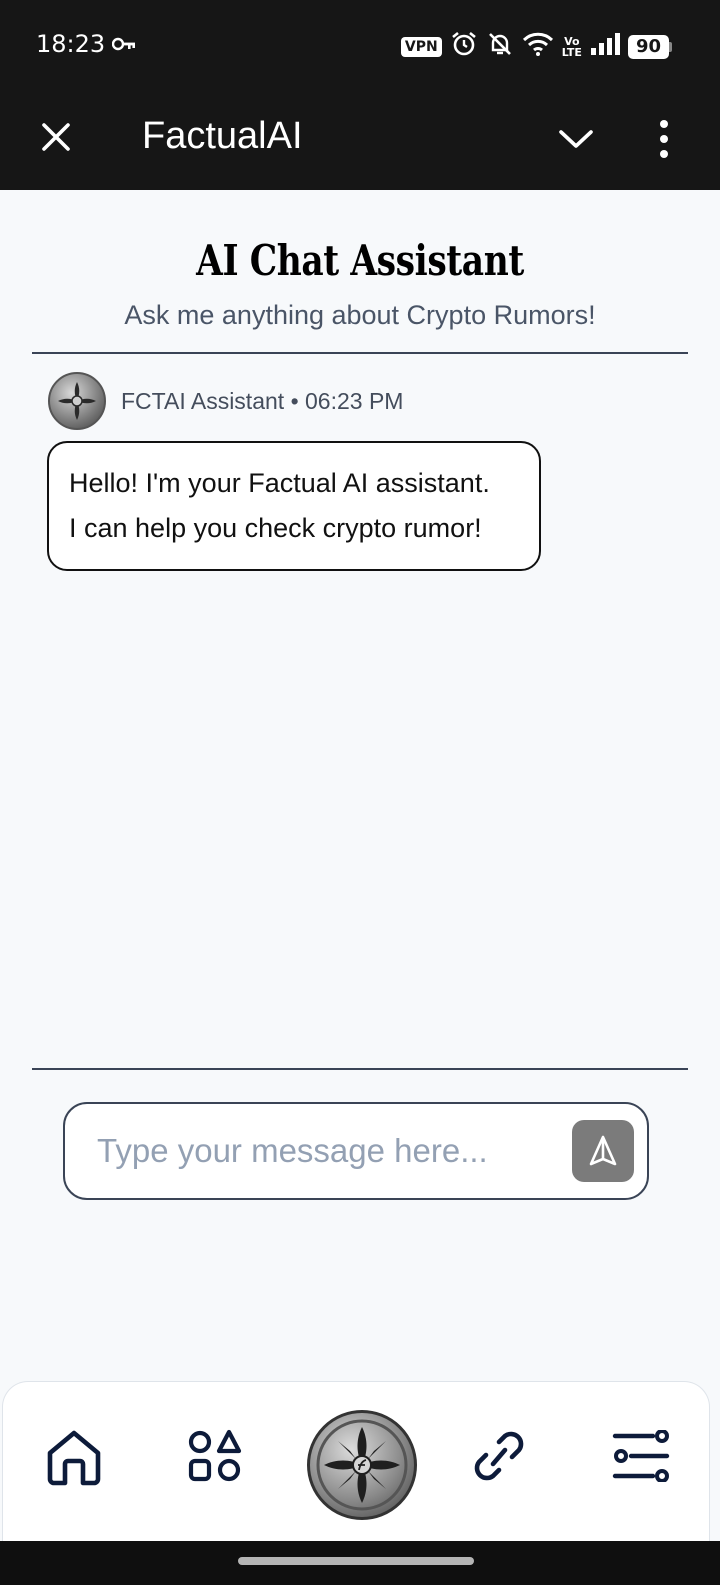 The image size is (720, 1585). What do you see at coordinates (354, 400) in the screenshot?
I see `message-time: 06:23 PM` at bounding box center [354, 400].